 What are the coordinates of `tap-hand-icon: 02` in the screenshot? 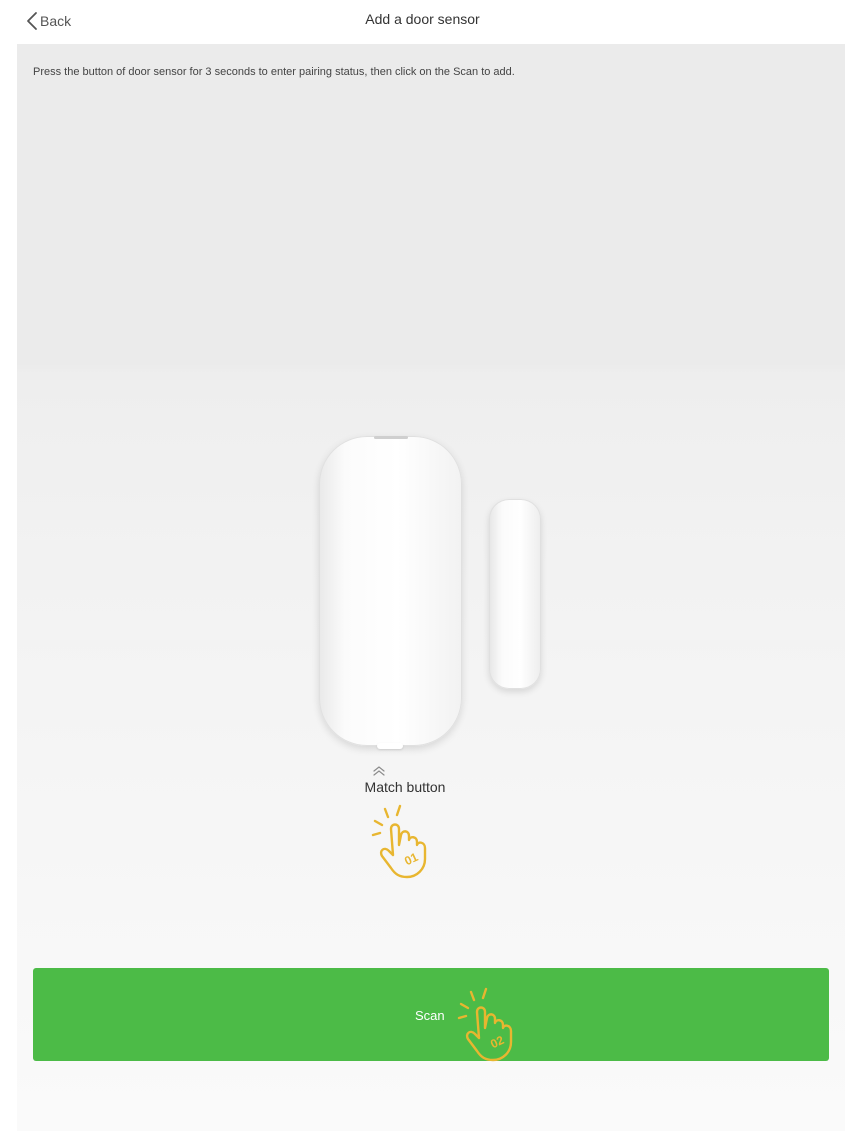 It's located at (493, 1024).